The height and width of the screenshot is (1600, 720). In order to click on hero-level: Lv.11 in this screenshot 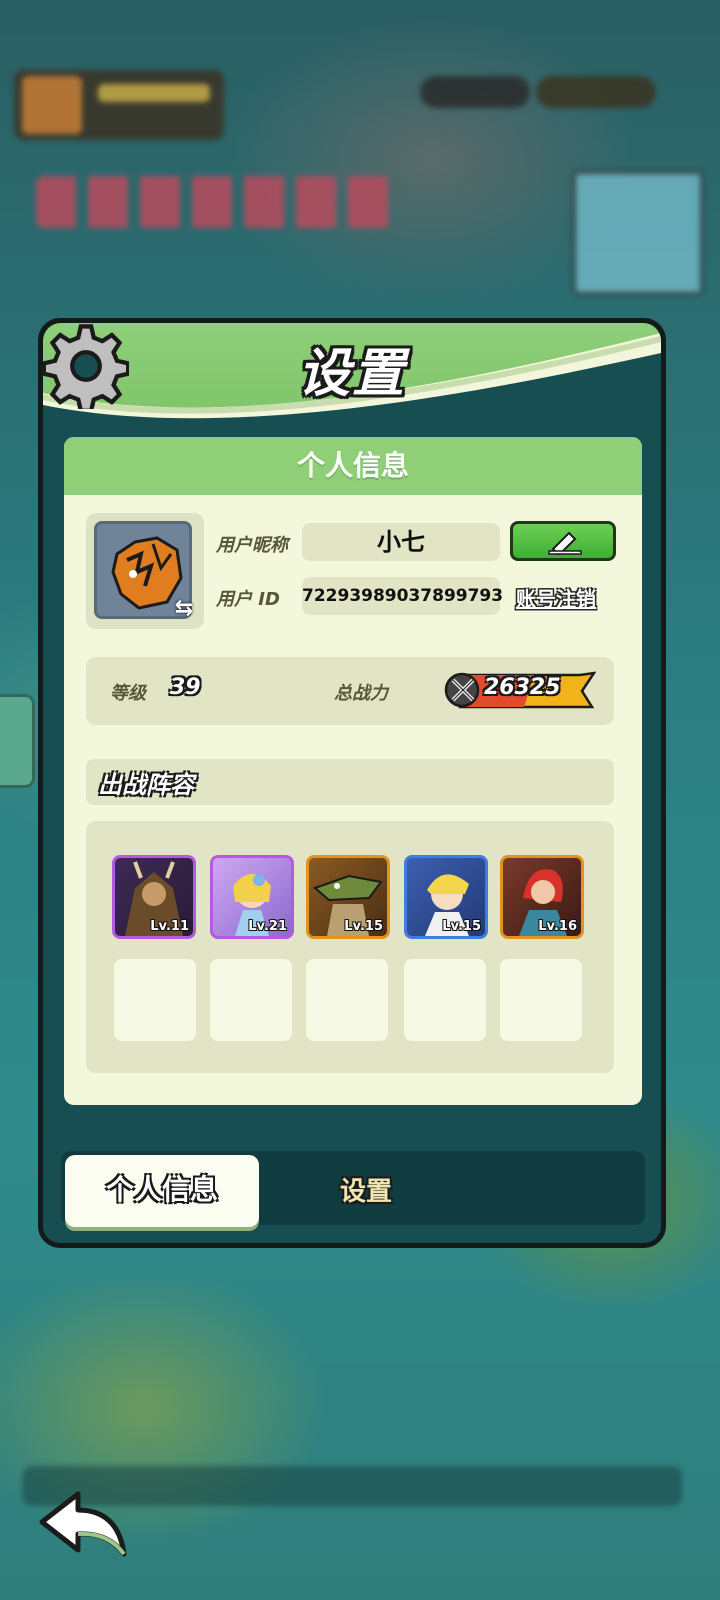, I will do `click(169, 926)`.